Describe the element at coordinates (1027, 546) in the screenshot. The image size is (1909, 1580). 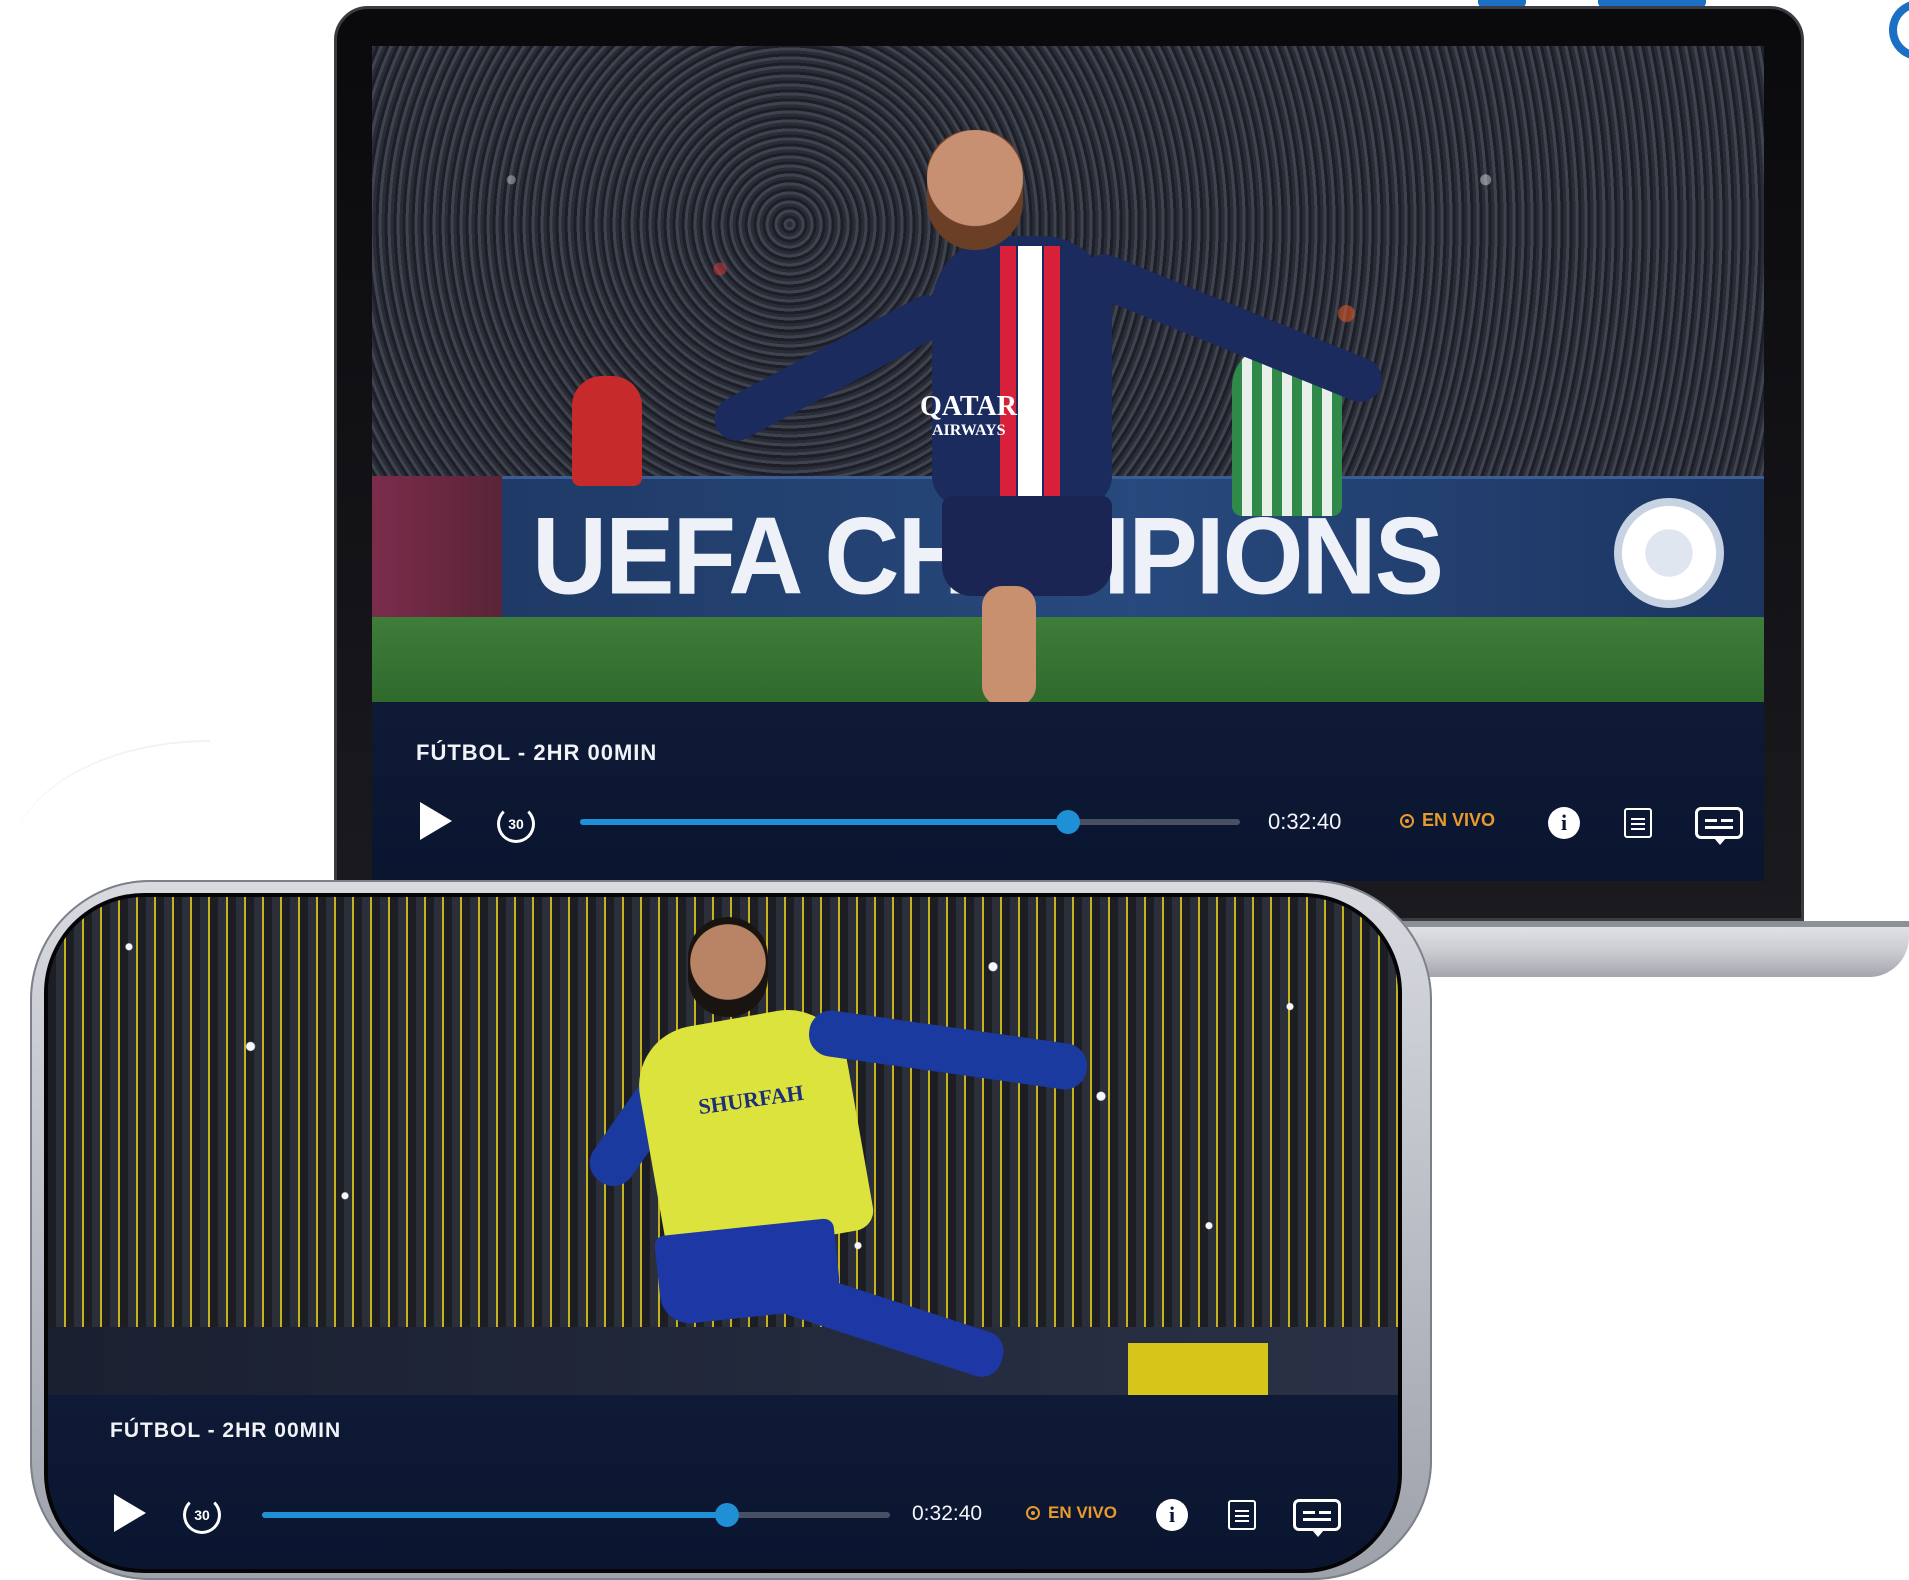
I see `player-shorts` at that location.